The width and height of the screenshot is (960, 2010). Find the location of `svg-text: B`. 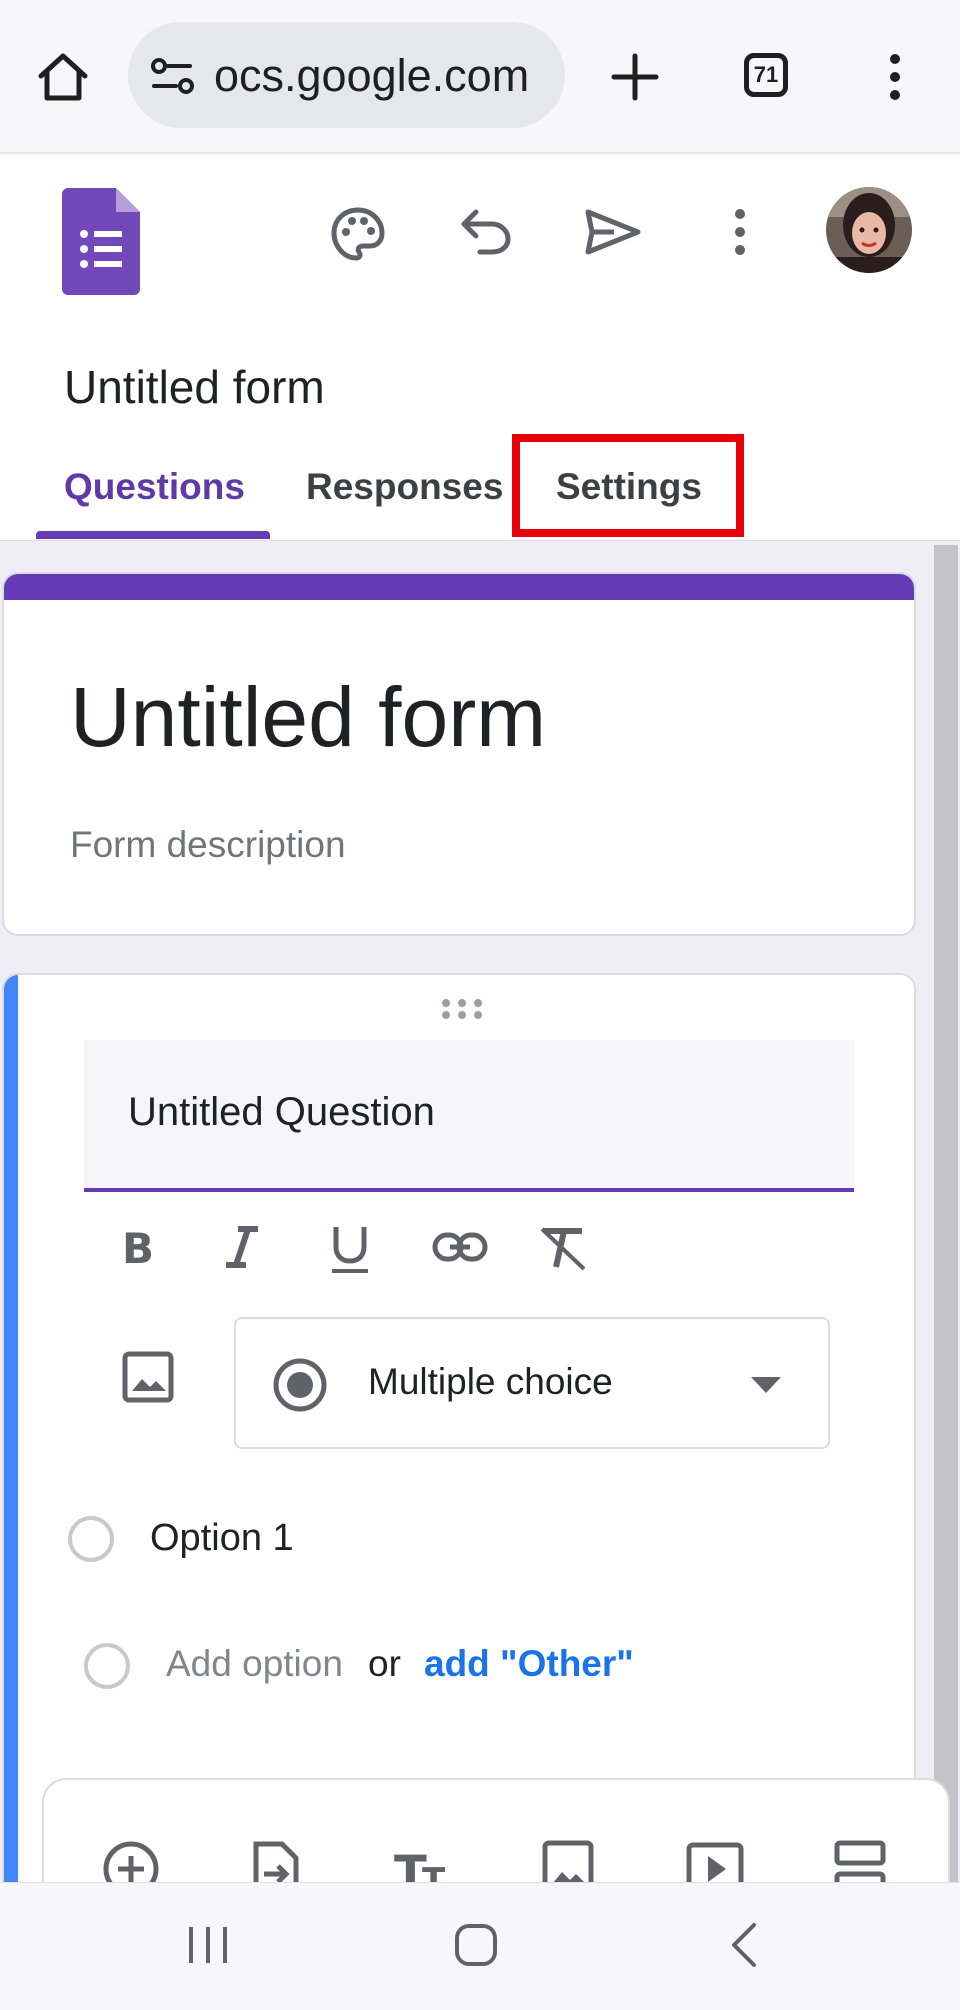

svg-text: B is located at coordinates (138, 1247).